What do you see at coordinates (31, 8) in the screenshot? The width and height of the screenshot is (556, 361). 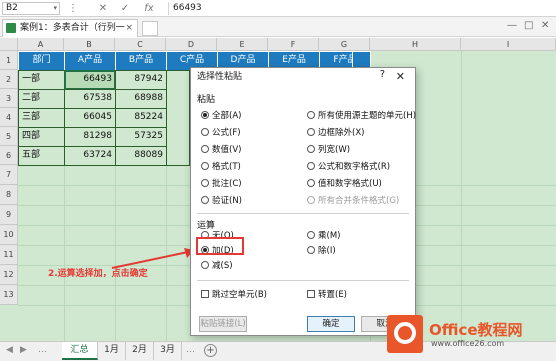 I see `name-box: B2 ▾` at bounding box center [31, 8].